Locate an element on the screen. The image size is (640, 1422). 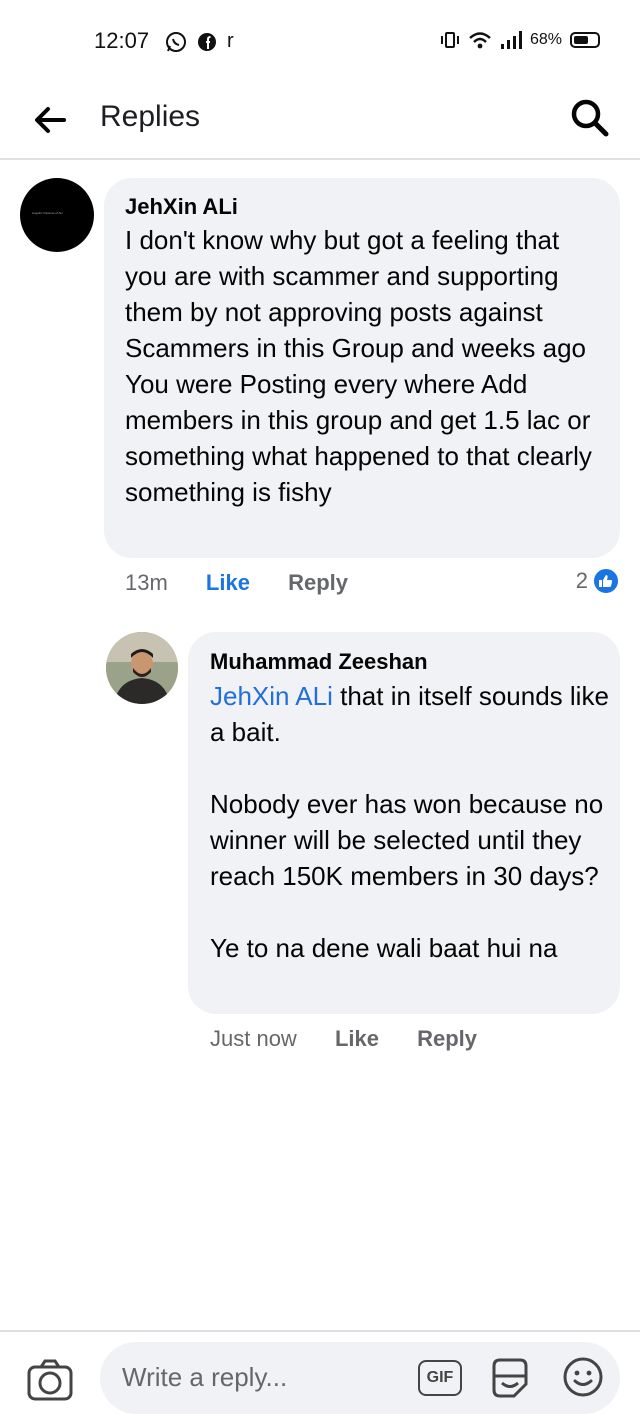
reaction-summary: 2 is located at coordinates (598, 581).